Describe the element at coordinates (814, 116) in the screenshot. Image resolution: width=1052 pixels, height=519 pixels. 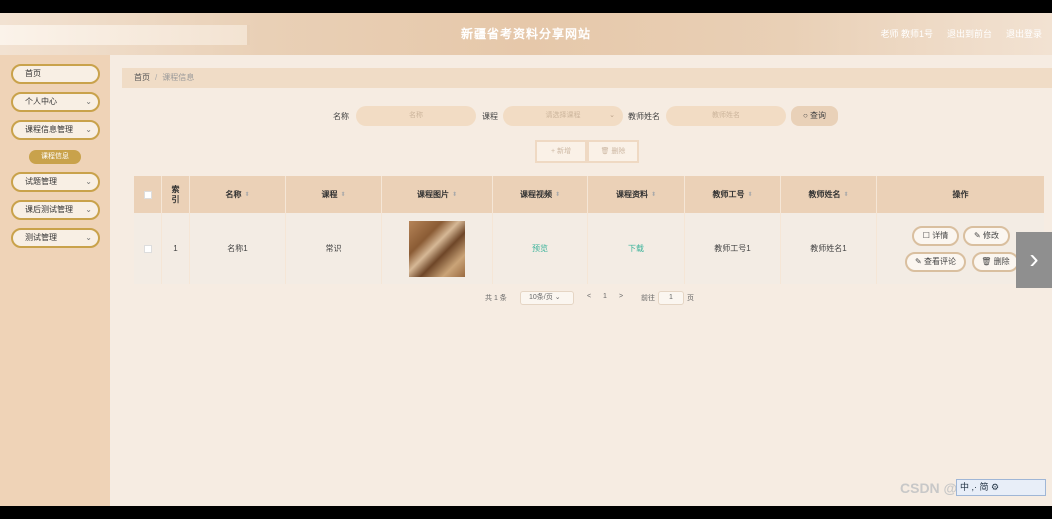
I see `search-button: ○ 查询` at that location.